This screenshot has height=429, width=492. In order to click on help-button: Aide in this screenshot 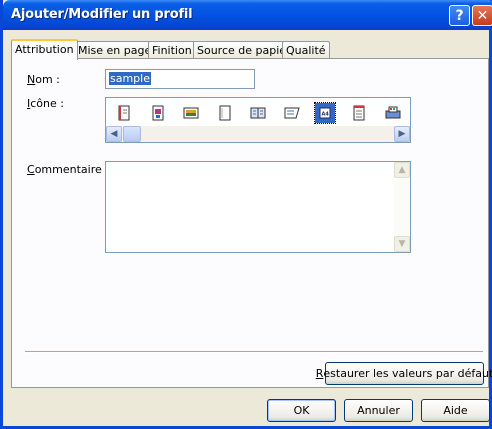, I will do `click(455, 410)`.